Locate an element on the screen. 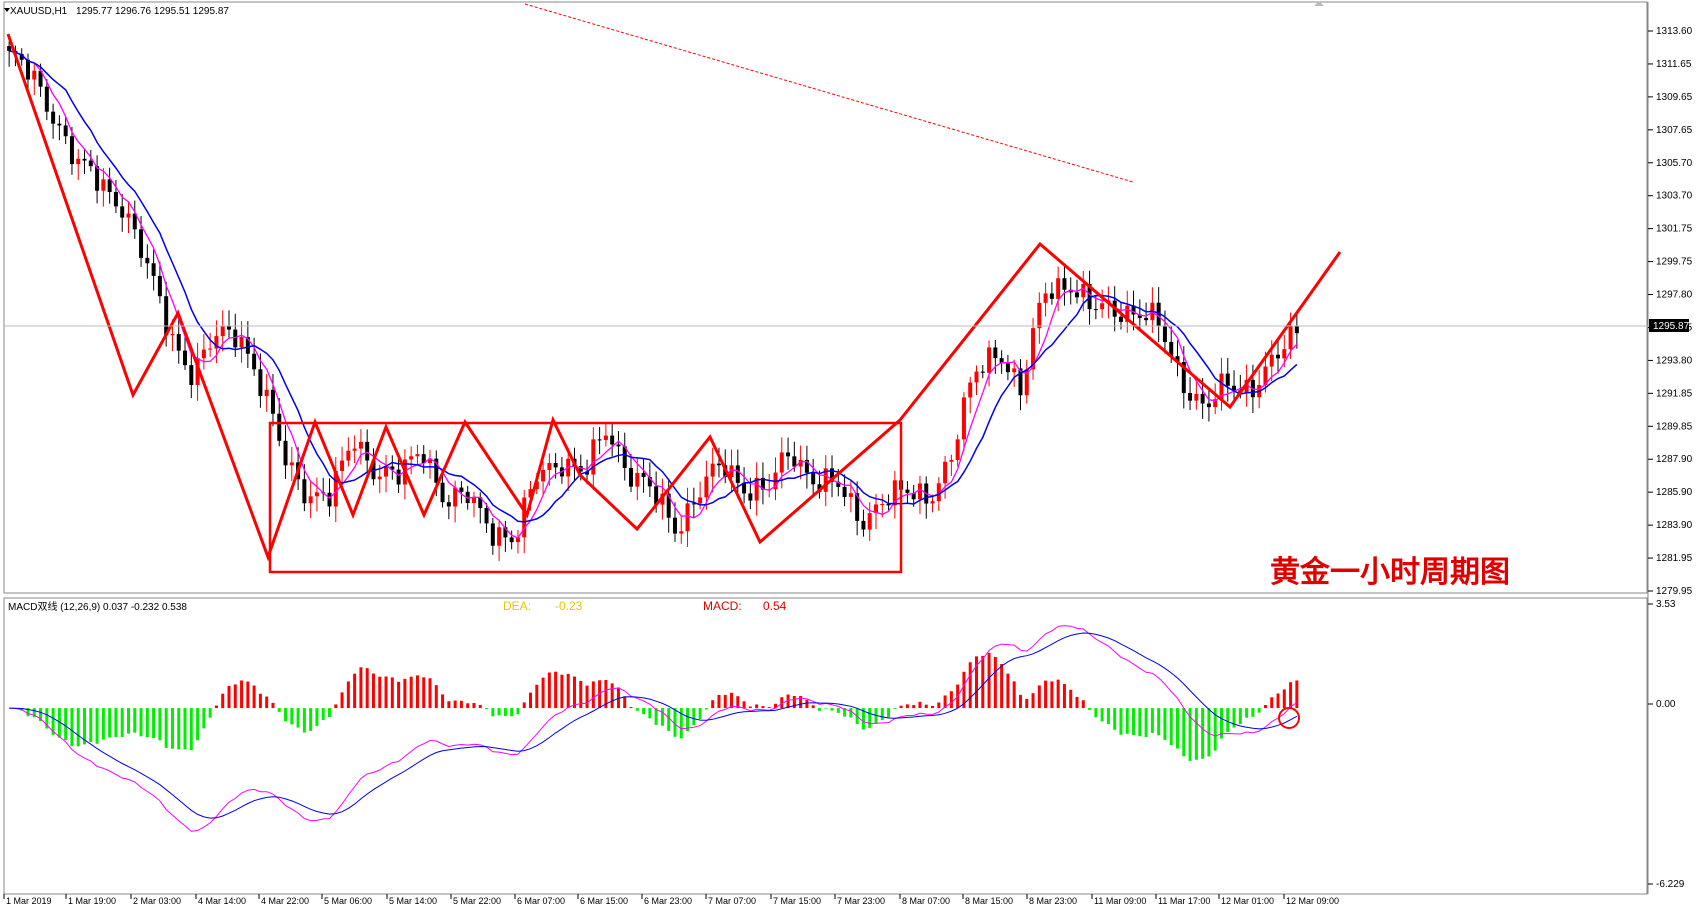  time-tick-label: 12 Mar 01:00 is located at coordinates (1247, 901).